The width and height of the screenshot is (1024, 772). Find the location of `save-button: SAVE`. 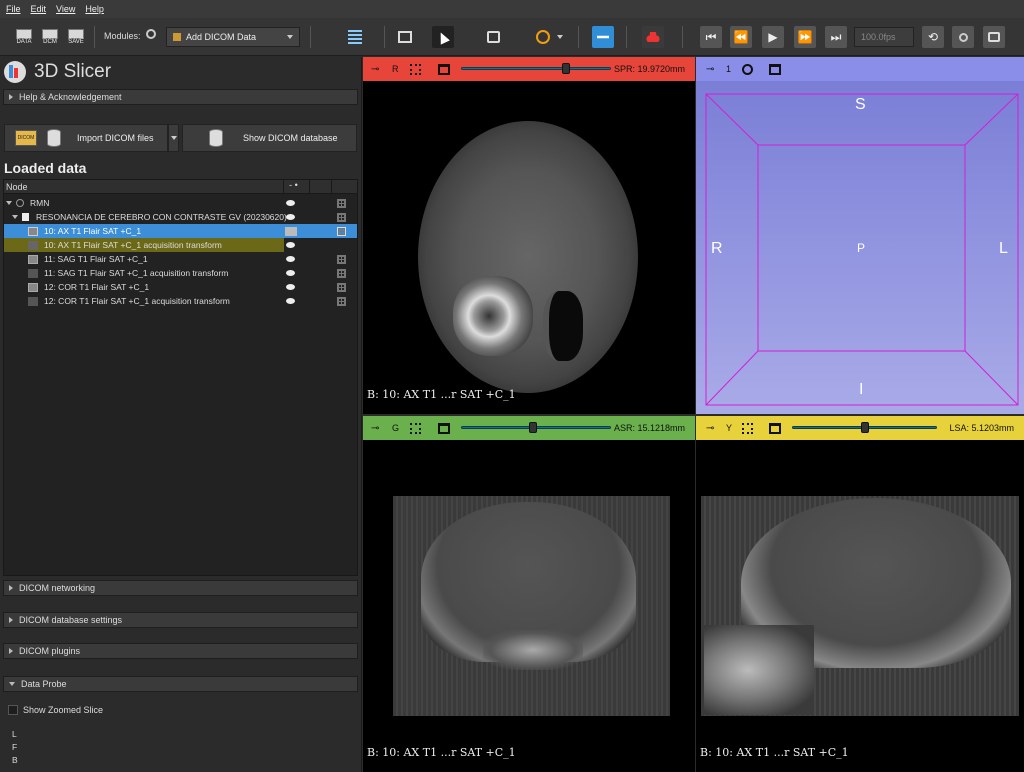

save-button: SAVE is located at coordinates (76, 37).